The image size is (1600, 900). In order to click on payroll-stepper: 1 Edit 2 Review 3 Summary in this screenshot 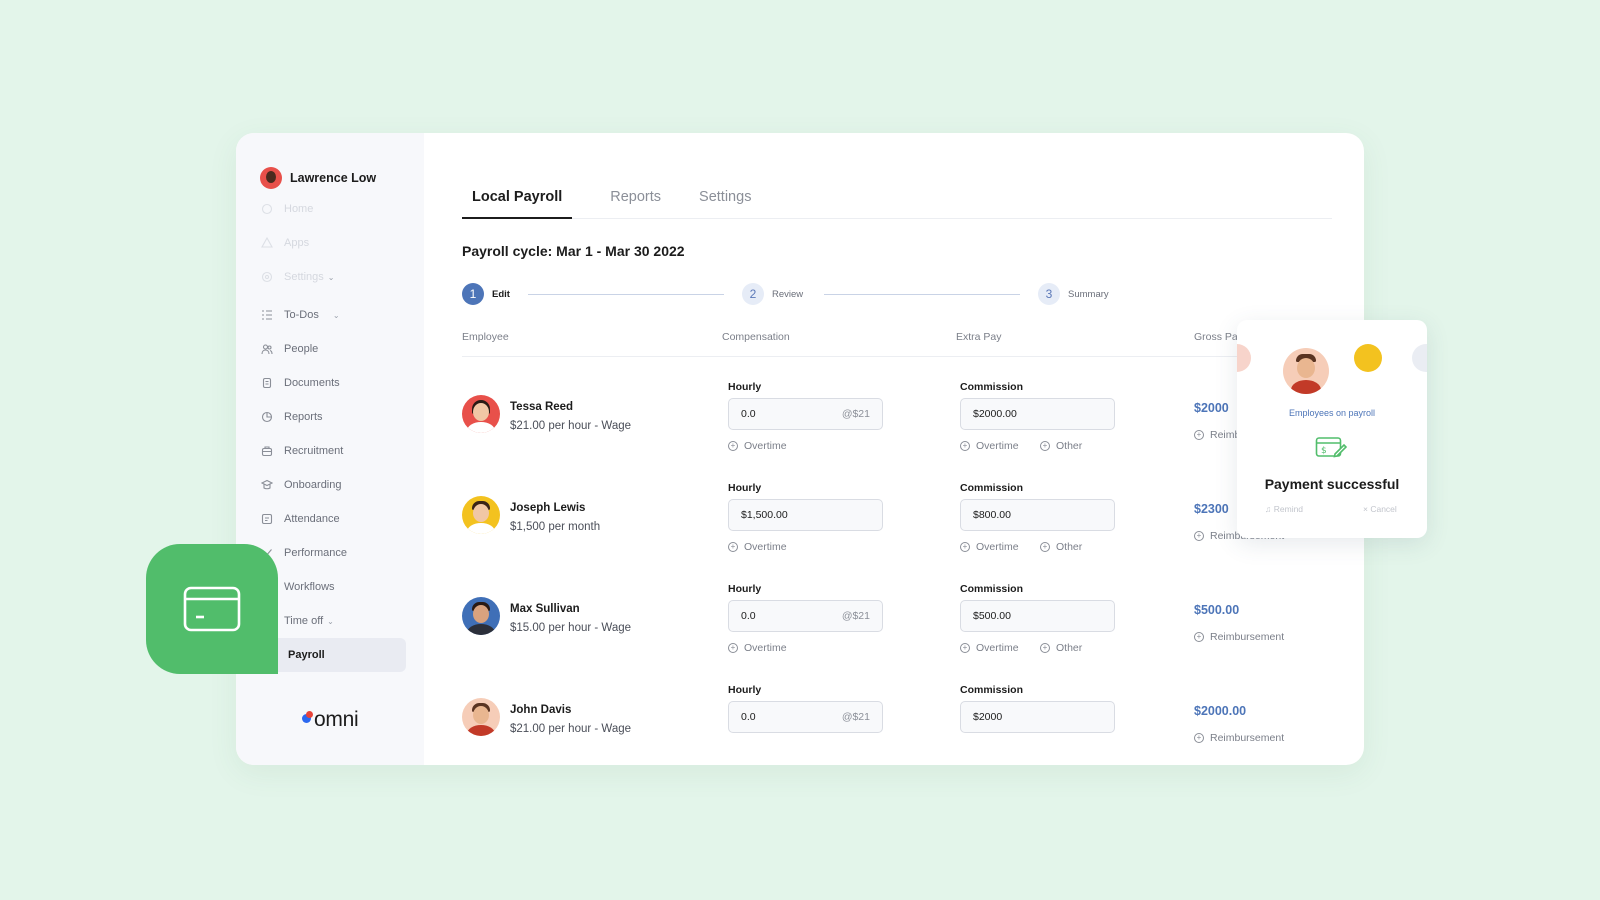, I will do `click(797, 295)`.